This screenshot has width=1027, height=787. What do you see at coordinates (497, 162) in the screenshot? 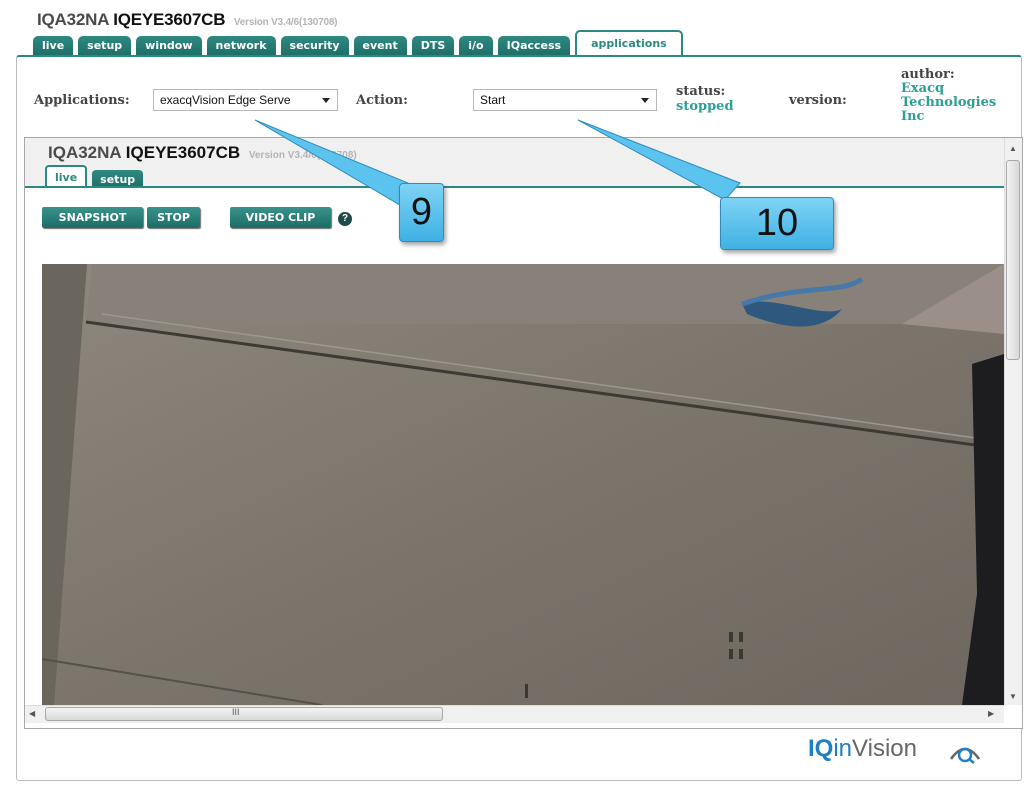
I see `callout-pointers` at bounding box center [497, 162].